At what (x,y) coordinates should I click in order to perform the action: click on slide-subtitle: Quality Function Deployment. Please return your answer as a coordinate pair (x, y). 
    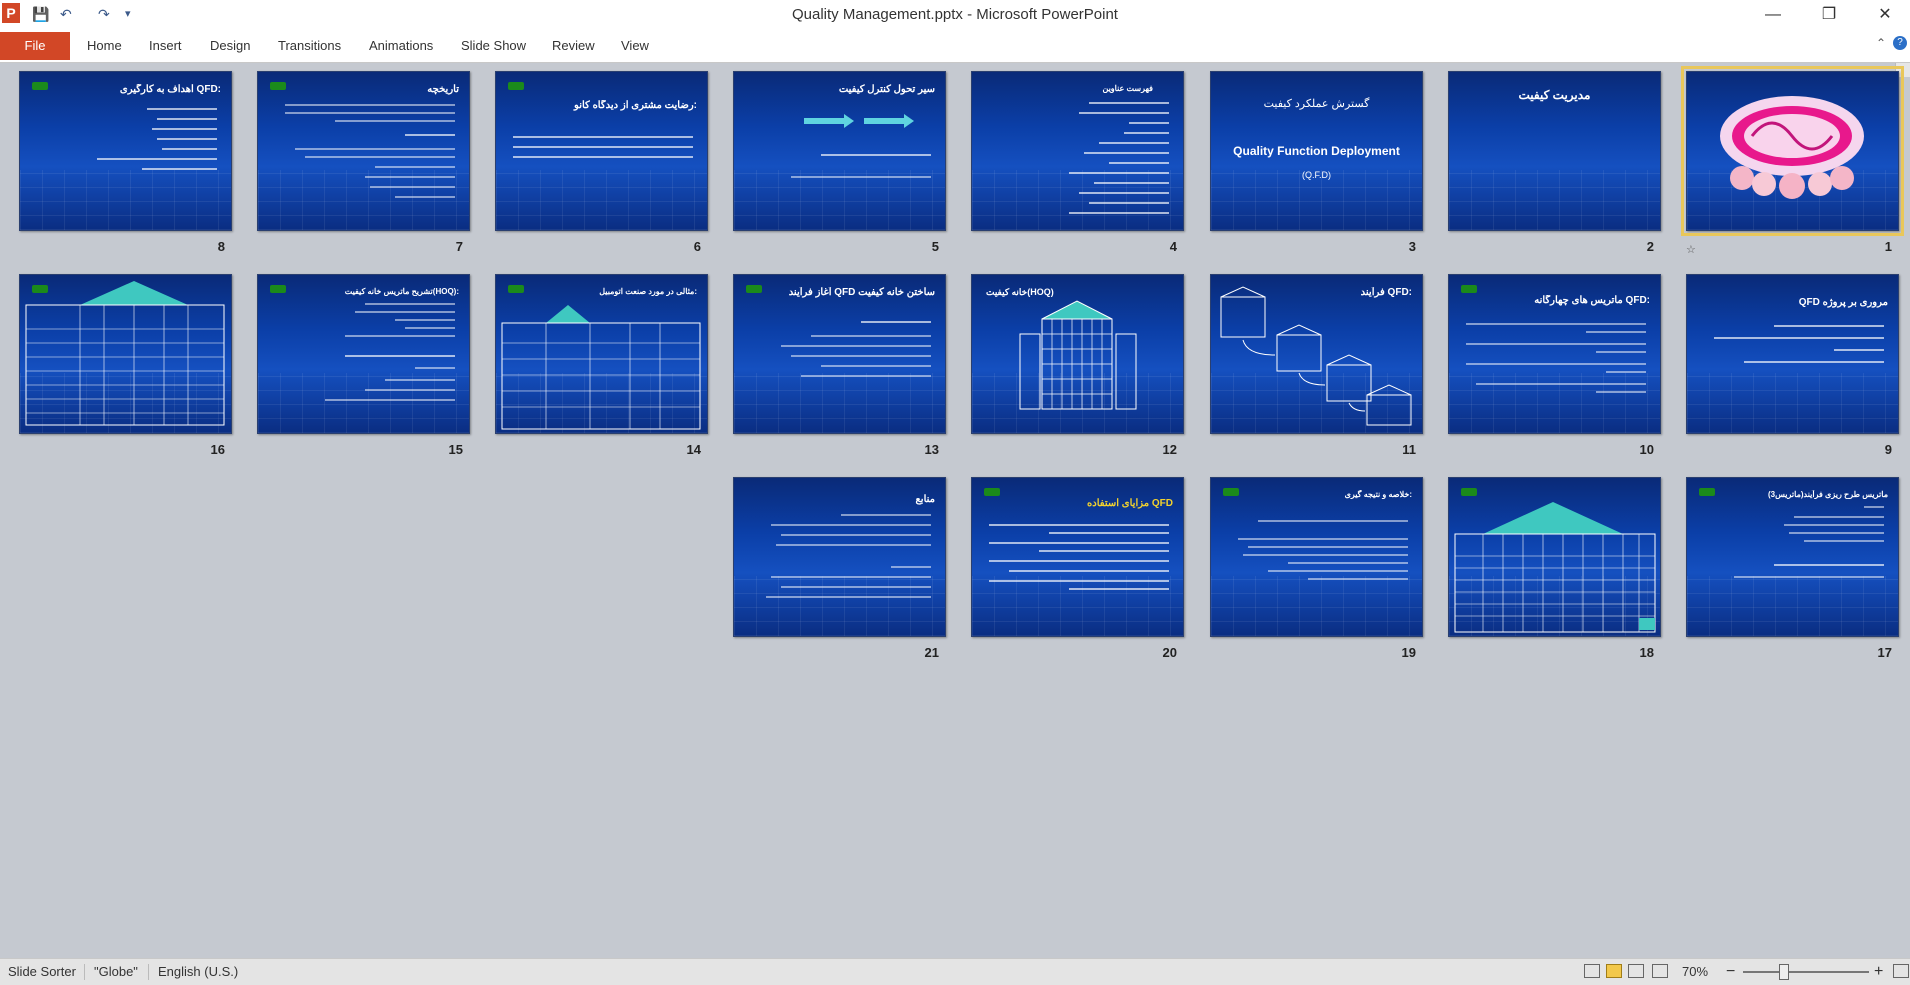
    Looking at the image, I should click on (1316, 151).